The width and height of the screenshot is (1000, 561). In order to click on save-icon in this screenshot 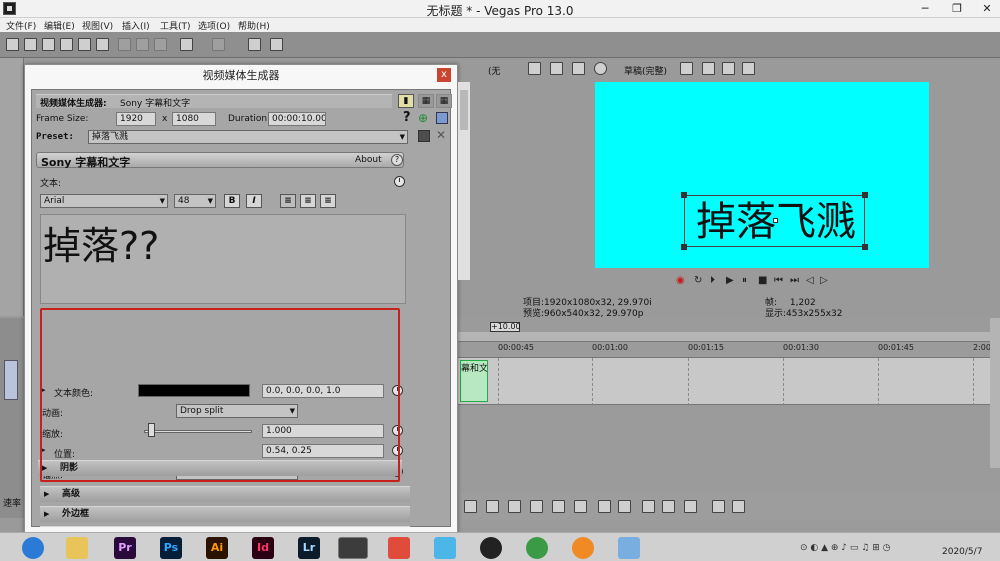, I will do `click(424, 136)`.